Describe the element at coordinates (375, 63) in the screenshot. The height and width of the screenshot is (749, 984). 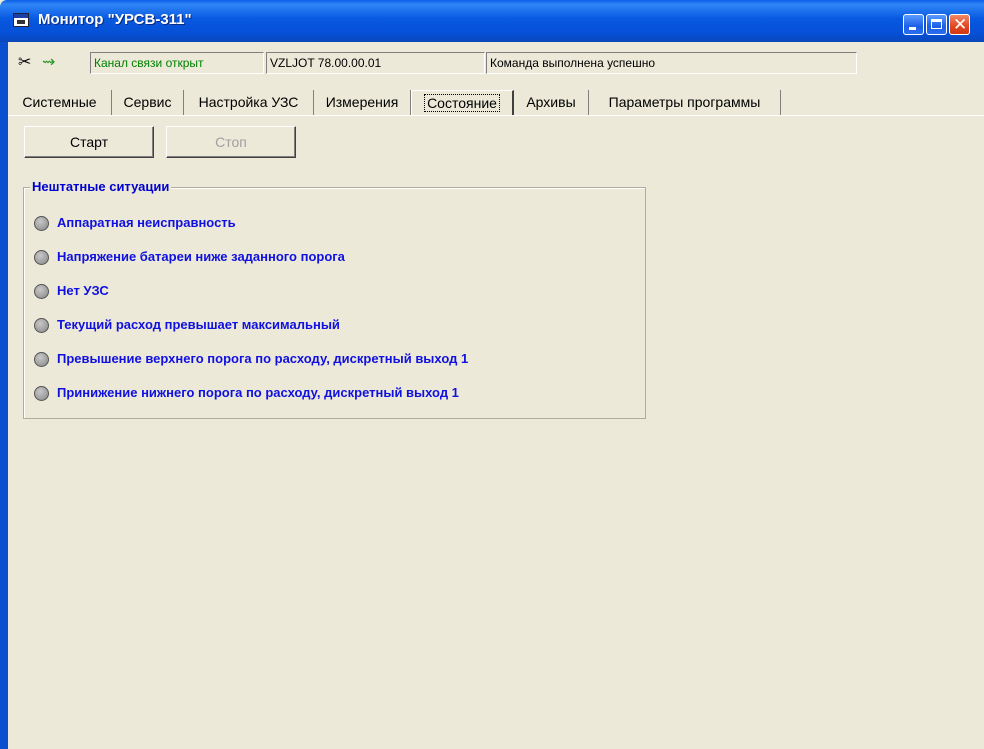
I see `device-version: VZLJOT 78.00.00.01` at that location.